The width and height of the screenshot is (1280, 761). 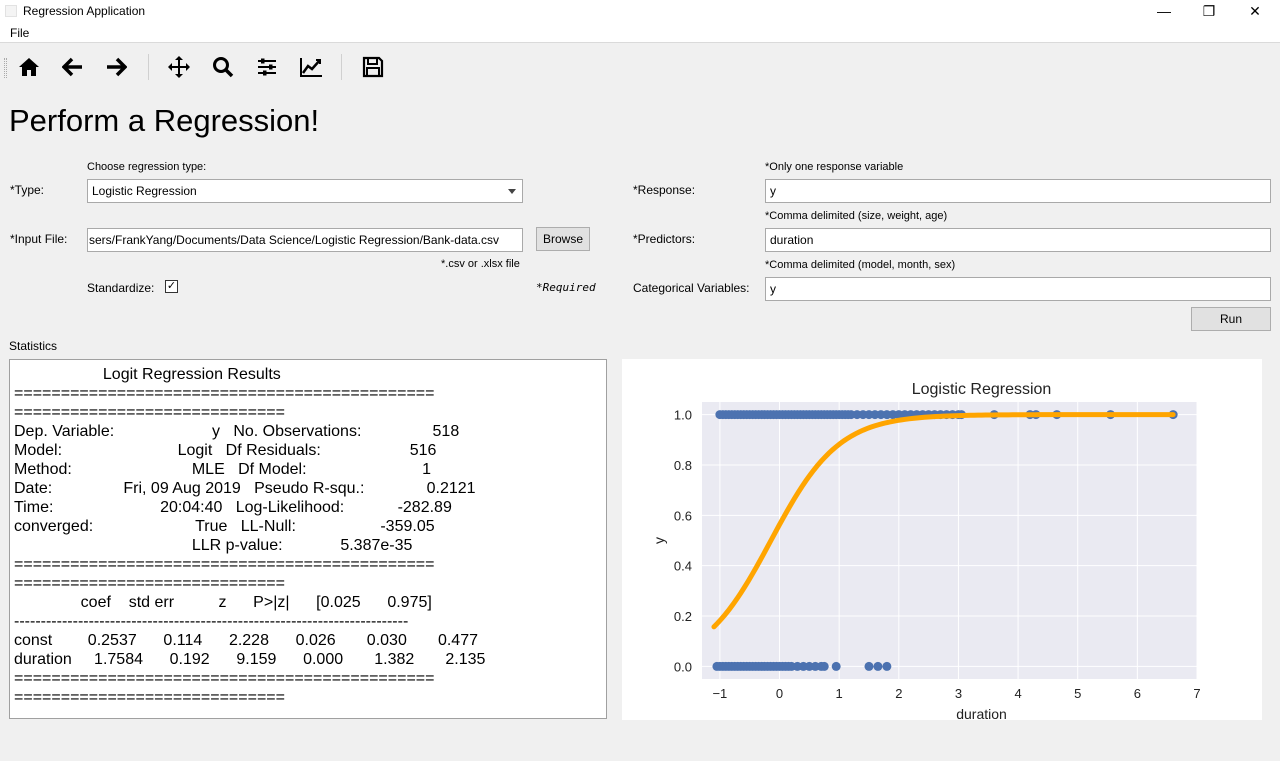 What do you see at coordinates (683, 515) in the screenshot?
I see `y-tick-label: 0.6` at bounding box center [683, 515].